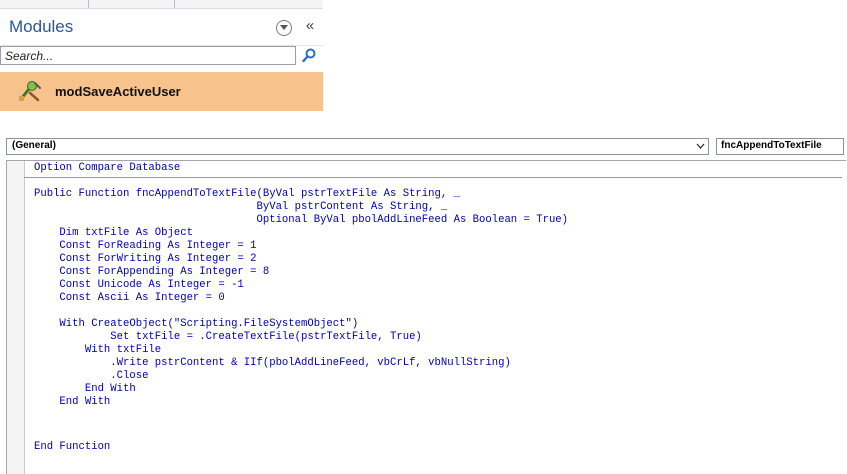 The width and height of the screenshot is (847, 474). I want to click on code-line: With txtFile, so click(98, 350).